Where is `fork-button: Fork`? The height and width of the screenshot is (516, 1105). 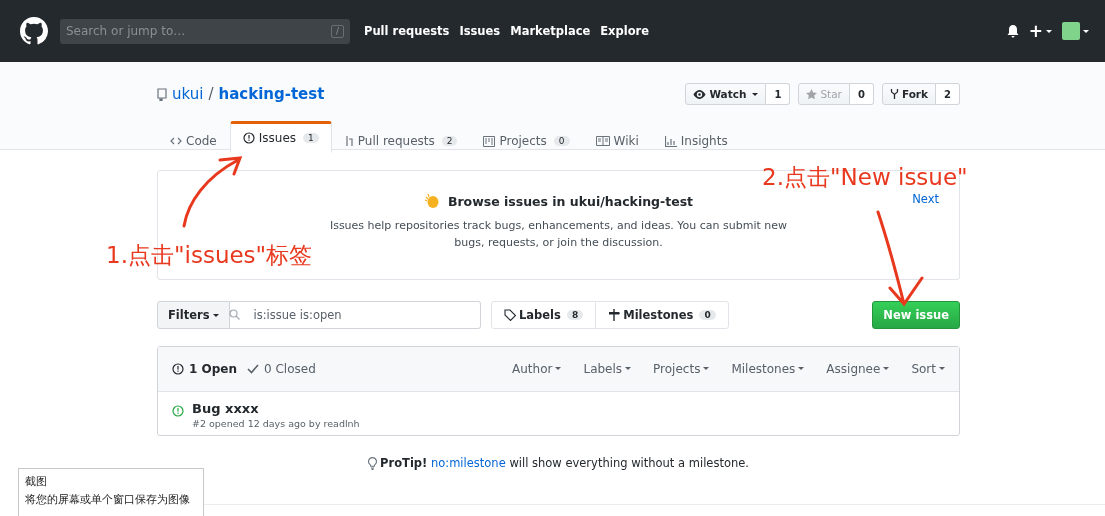 fork-button: Fork is located at coordinates (909, 94).